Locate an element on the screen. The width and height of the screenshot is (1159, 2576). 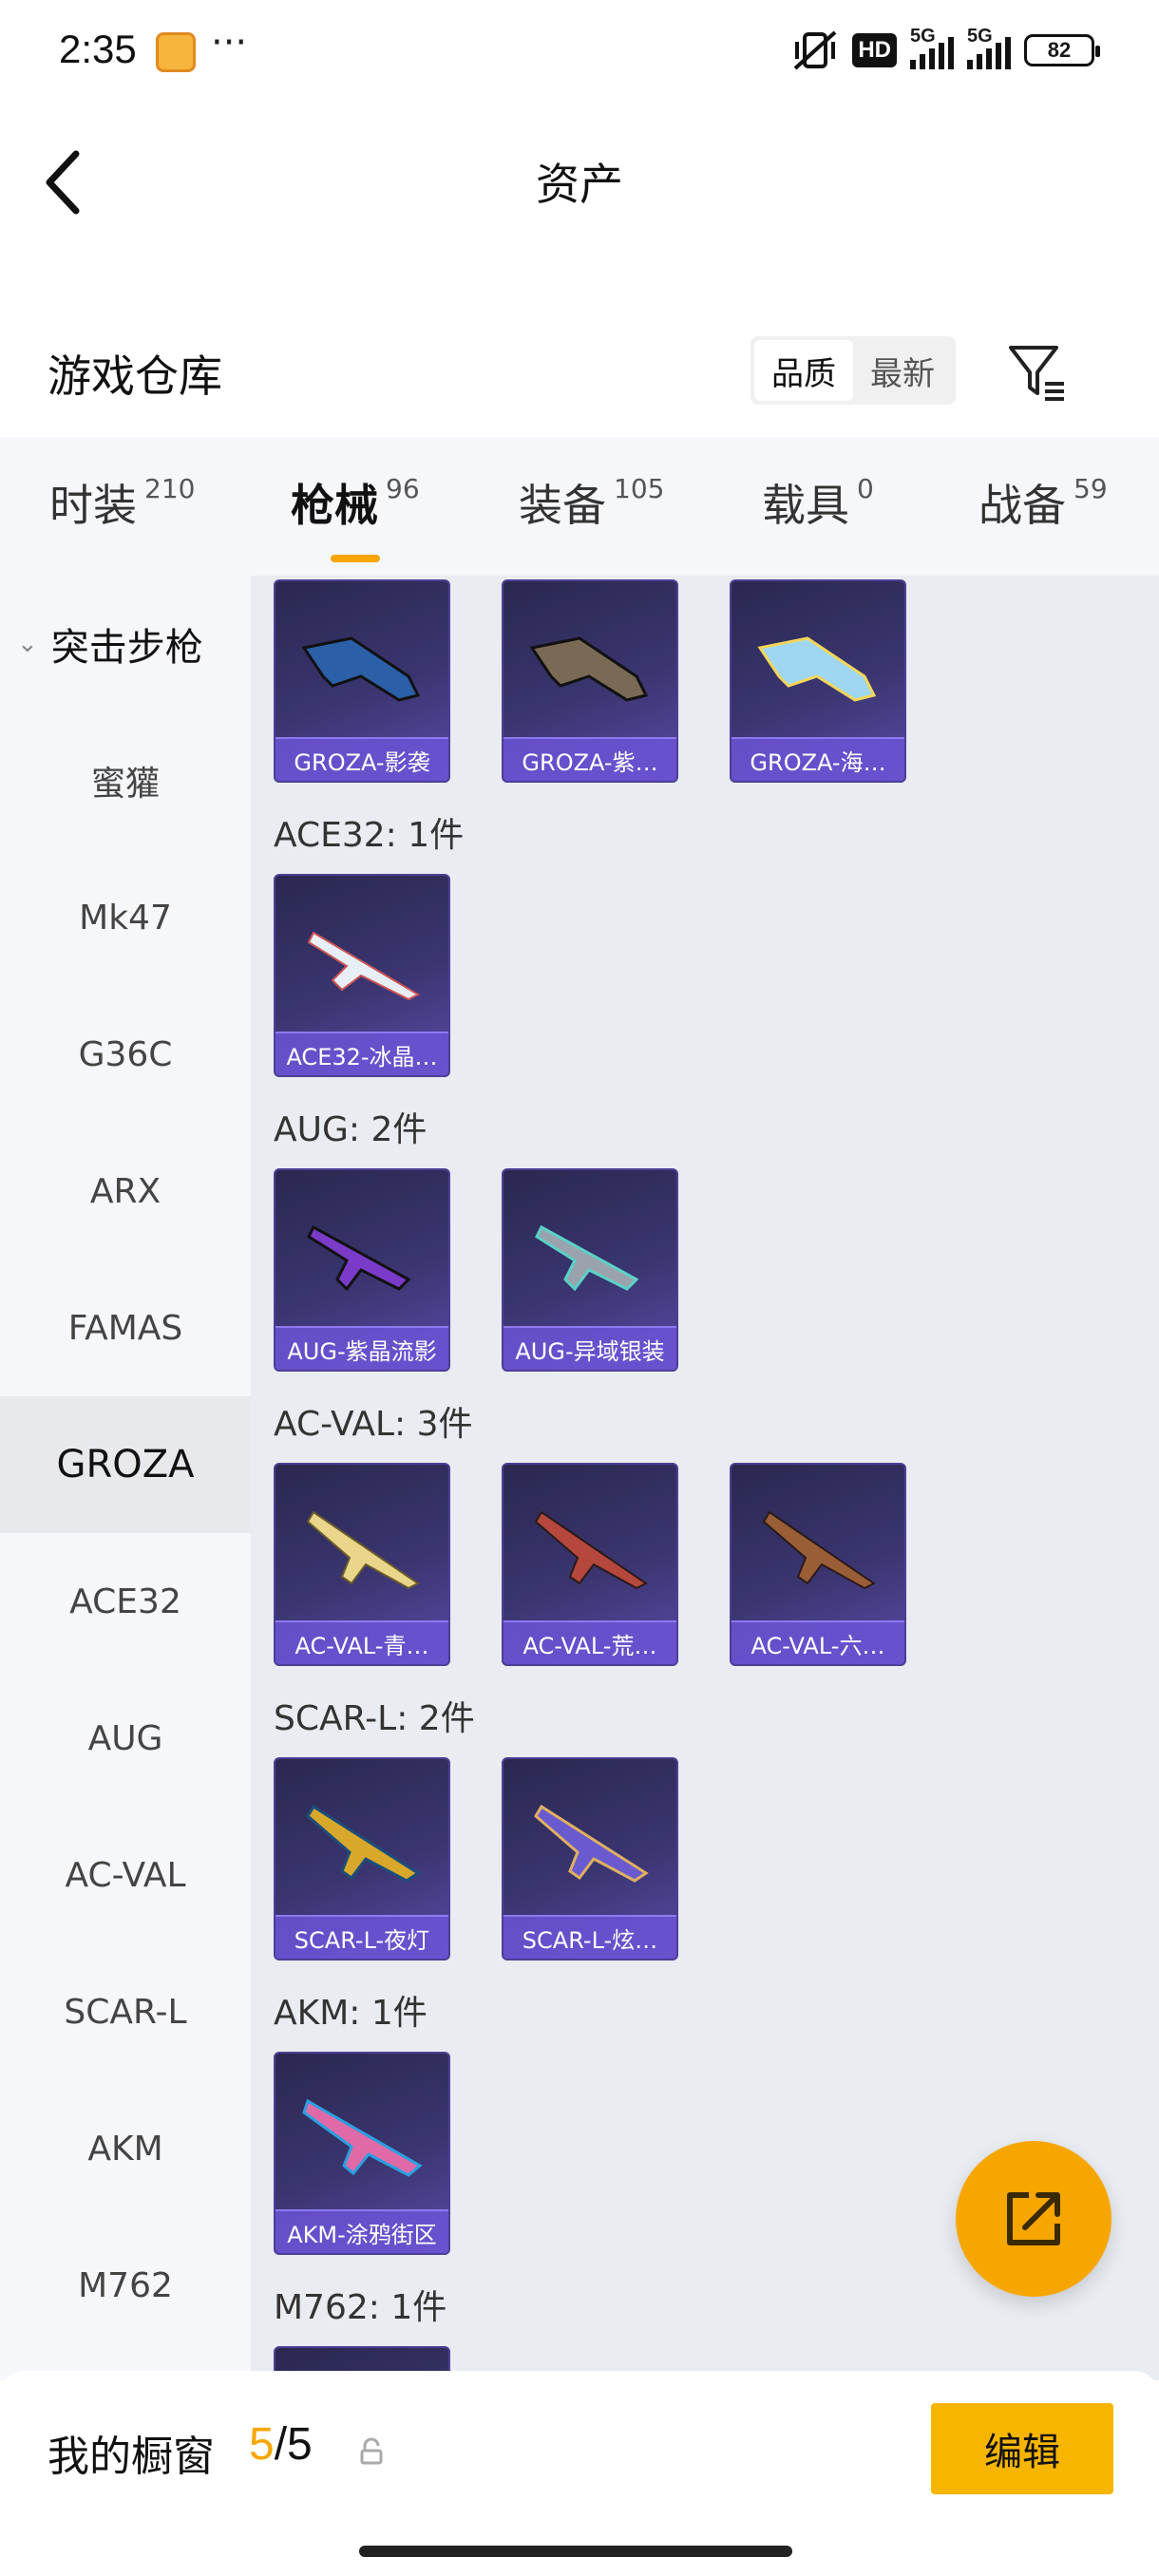
sort-quality-button: 品质 is located at coordinates (803, 370).